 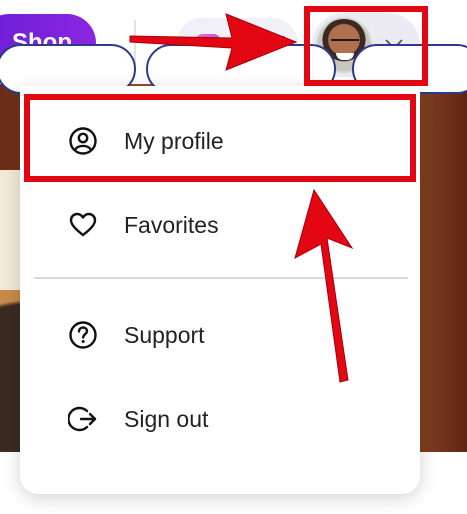 I want to click on arrow-right-annotation, so click(x=213, y=42).